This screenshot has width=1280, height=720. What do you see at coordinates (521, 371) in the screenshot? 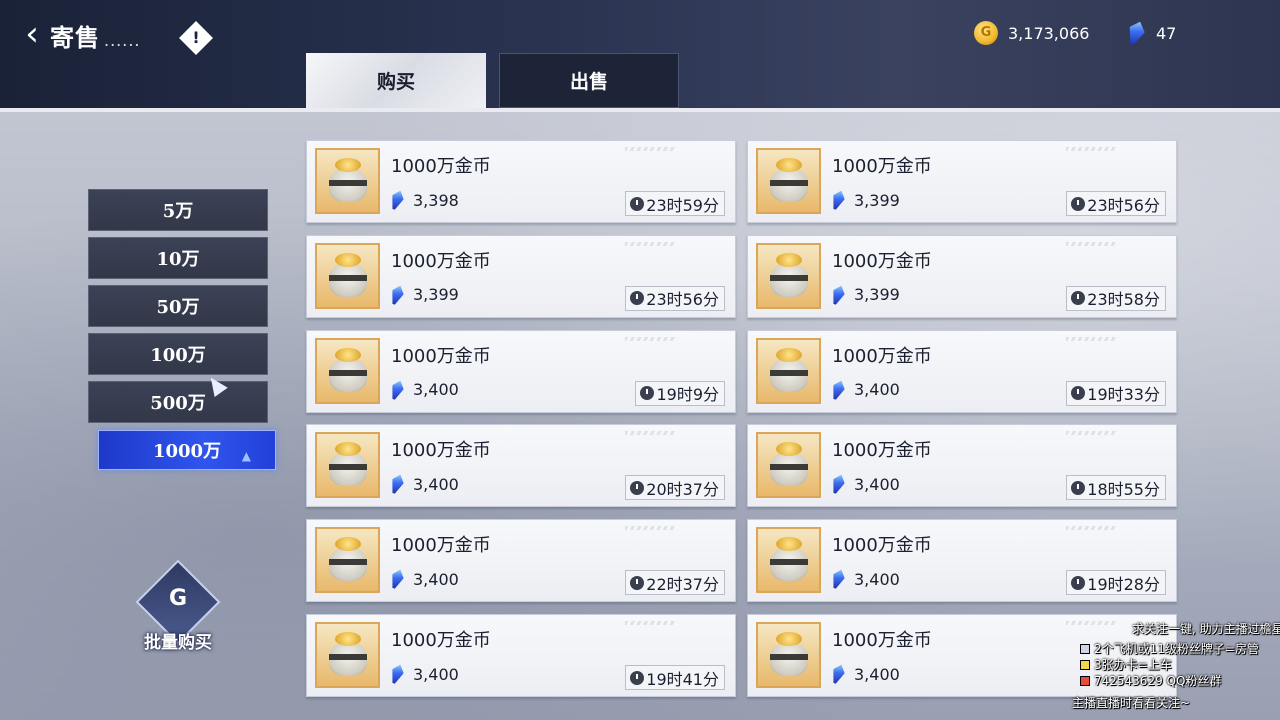
I see `listing-card: 1000万金币 3,400 19时9分` at bounding box center [521, 371].